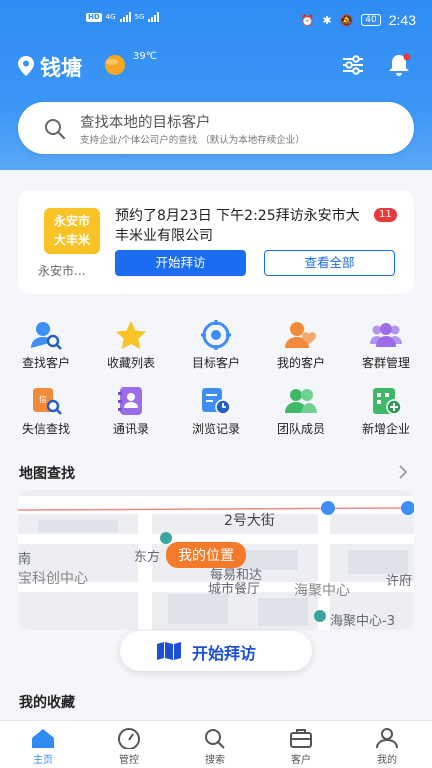  I want to click on view-all-button: 查看全部, so click(329, 263).